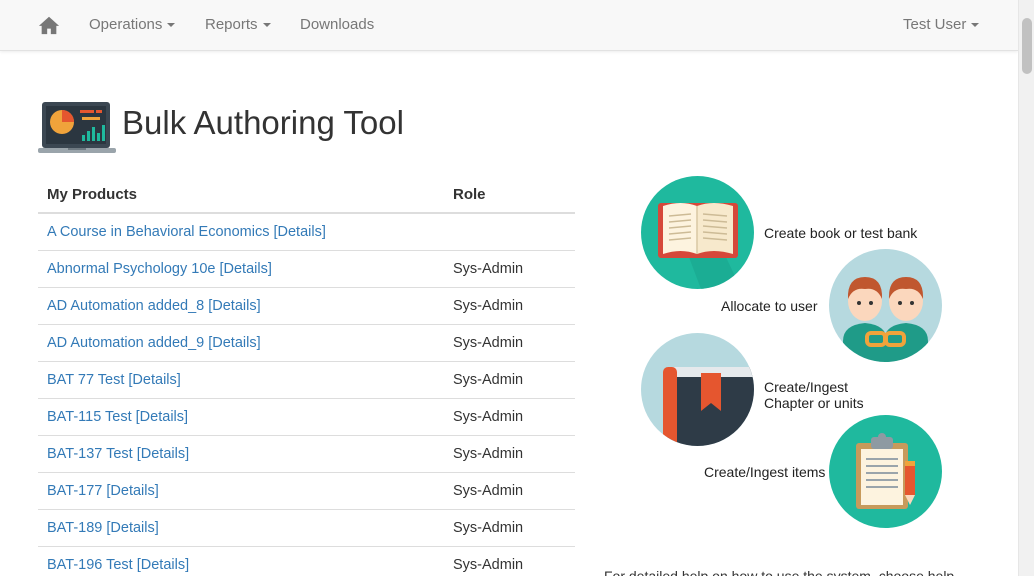  What do you see at coordinates (117, 417) in the screenshot?
I see `product-details-link: BAT-115 Test [Details]` at bounding box center [117, 417].